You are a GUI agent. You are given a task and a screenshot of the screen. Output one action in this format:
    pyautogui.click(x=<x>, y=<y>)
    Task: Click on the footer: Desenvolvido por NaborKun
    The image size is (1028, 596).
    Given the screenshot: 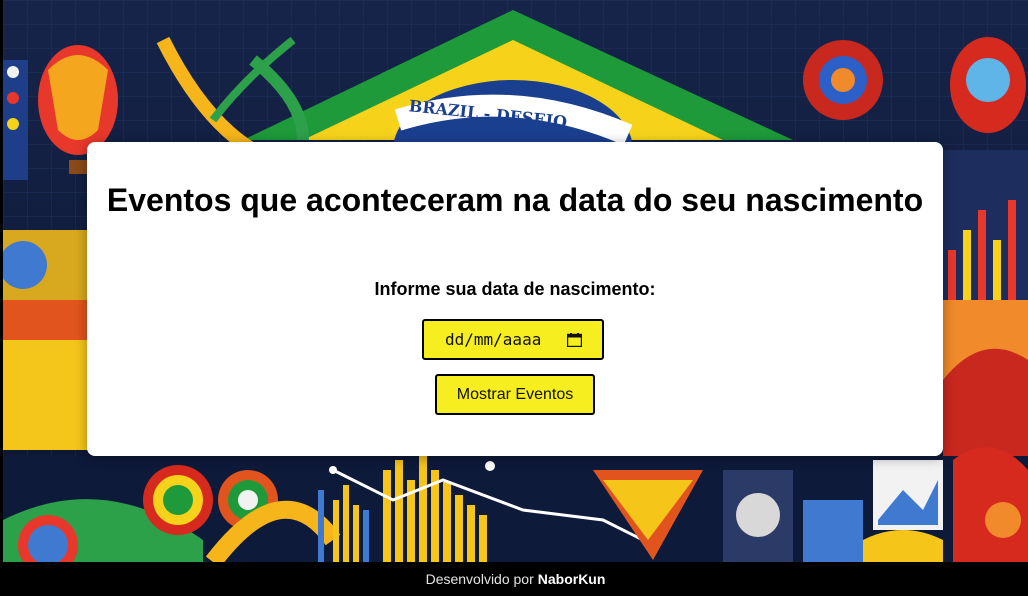 What is the action you would take?
    pyautogui.click(x=515, y=579)
    